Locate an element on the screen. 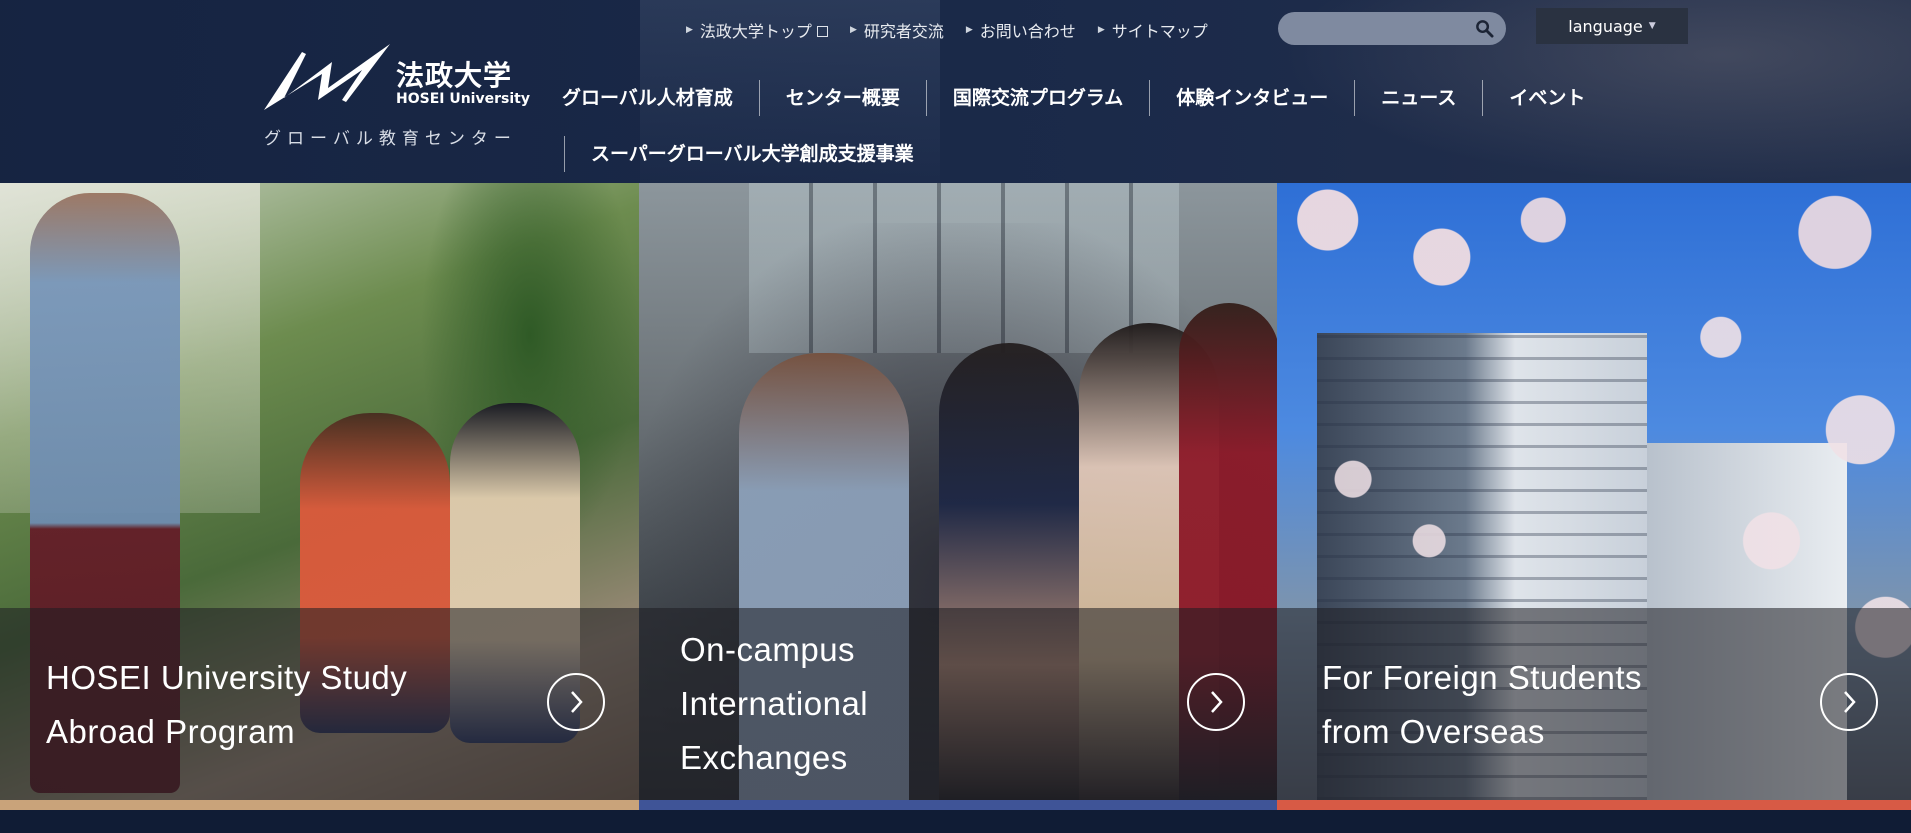 Image resolution: width=1911 pixels, height=833 pixels. nav-events: イベント is located at coordinates (1546, 98).